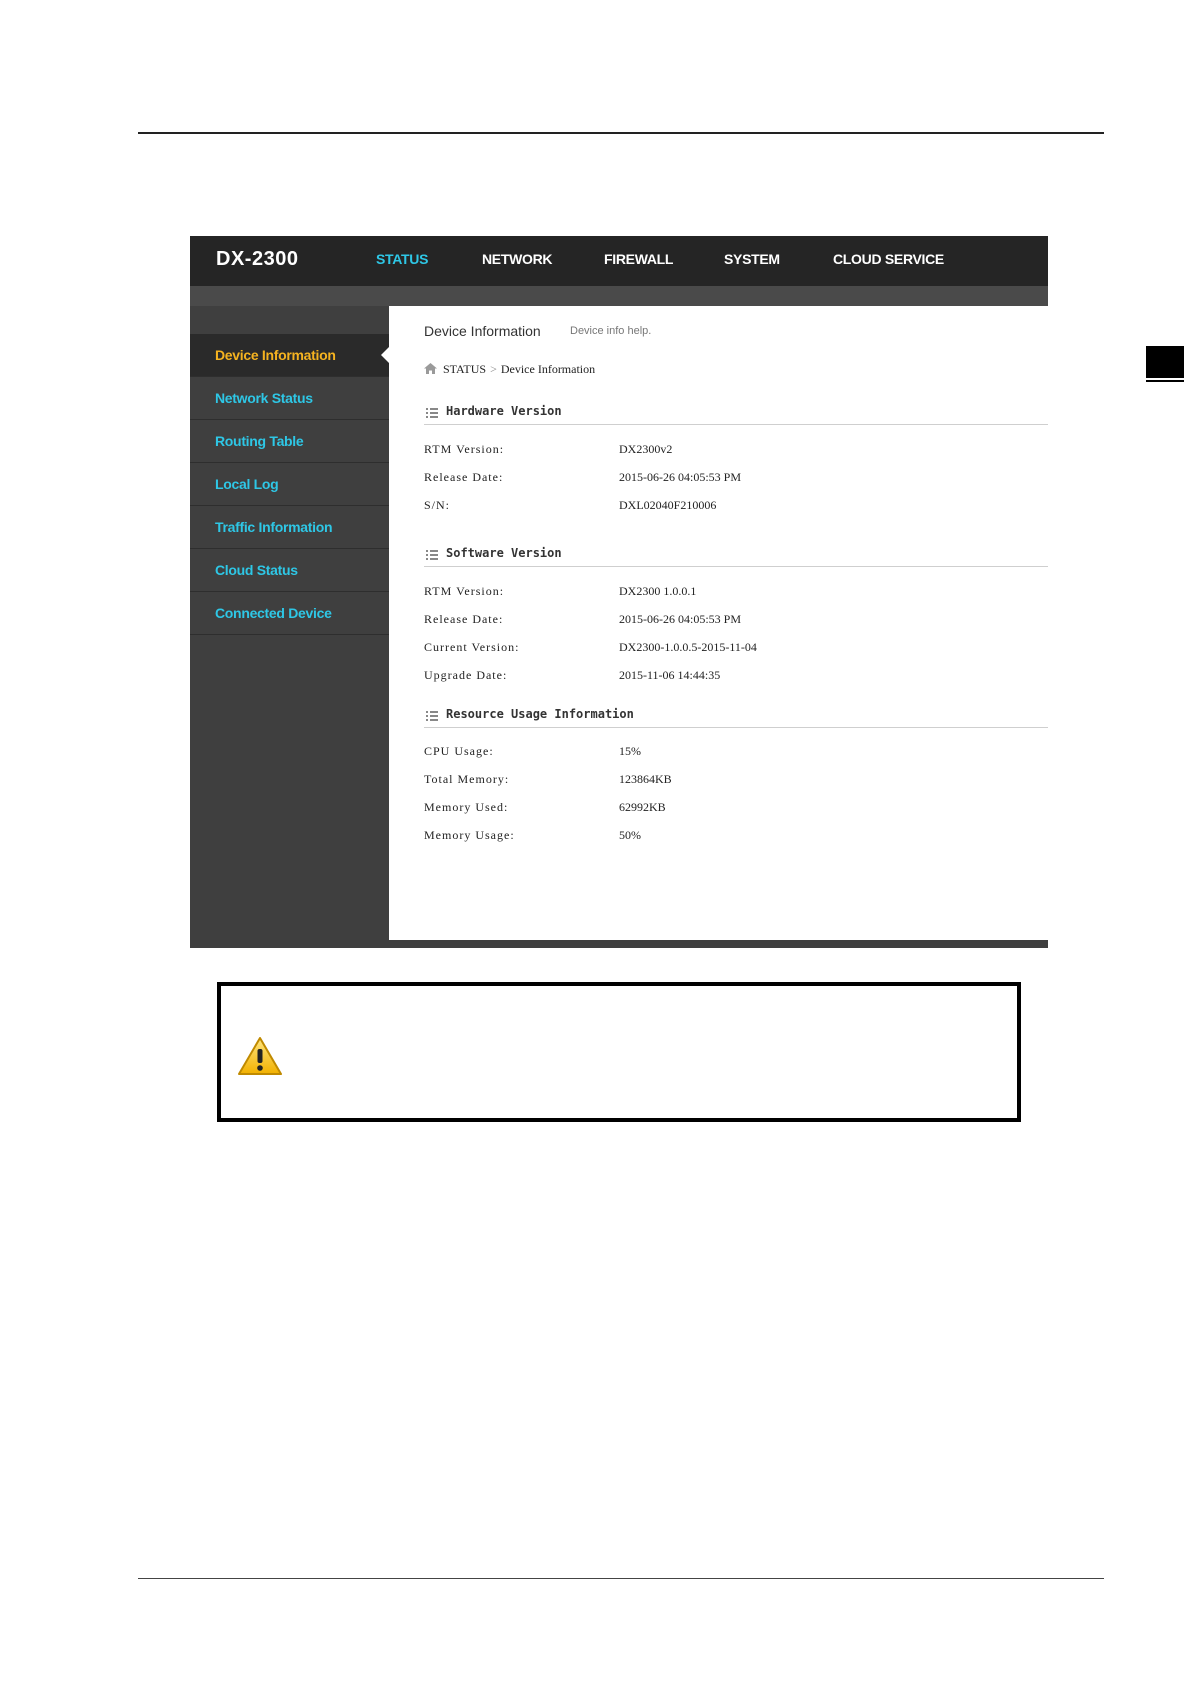 The height and width of the screenshot is (1684, 1191). I want to click on info-row: Total Memory: 123864KB, so click(724, 782).